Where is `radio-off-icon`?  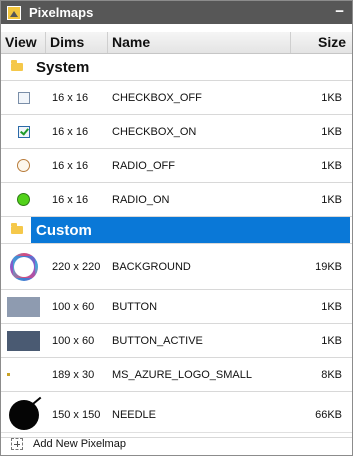 radio-off-icon is located at coordinates (23, 165).